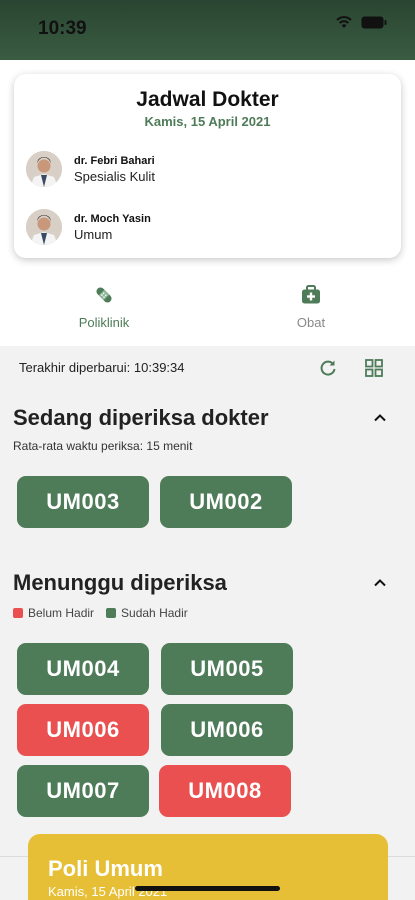 Image resolution: width=415 pixels, height=900 pixels. What do you see at coordinates (374, 368) in the screenshot?
I see `grid-view-icon` at bounding box center [374, 368].